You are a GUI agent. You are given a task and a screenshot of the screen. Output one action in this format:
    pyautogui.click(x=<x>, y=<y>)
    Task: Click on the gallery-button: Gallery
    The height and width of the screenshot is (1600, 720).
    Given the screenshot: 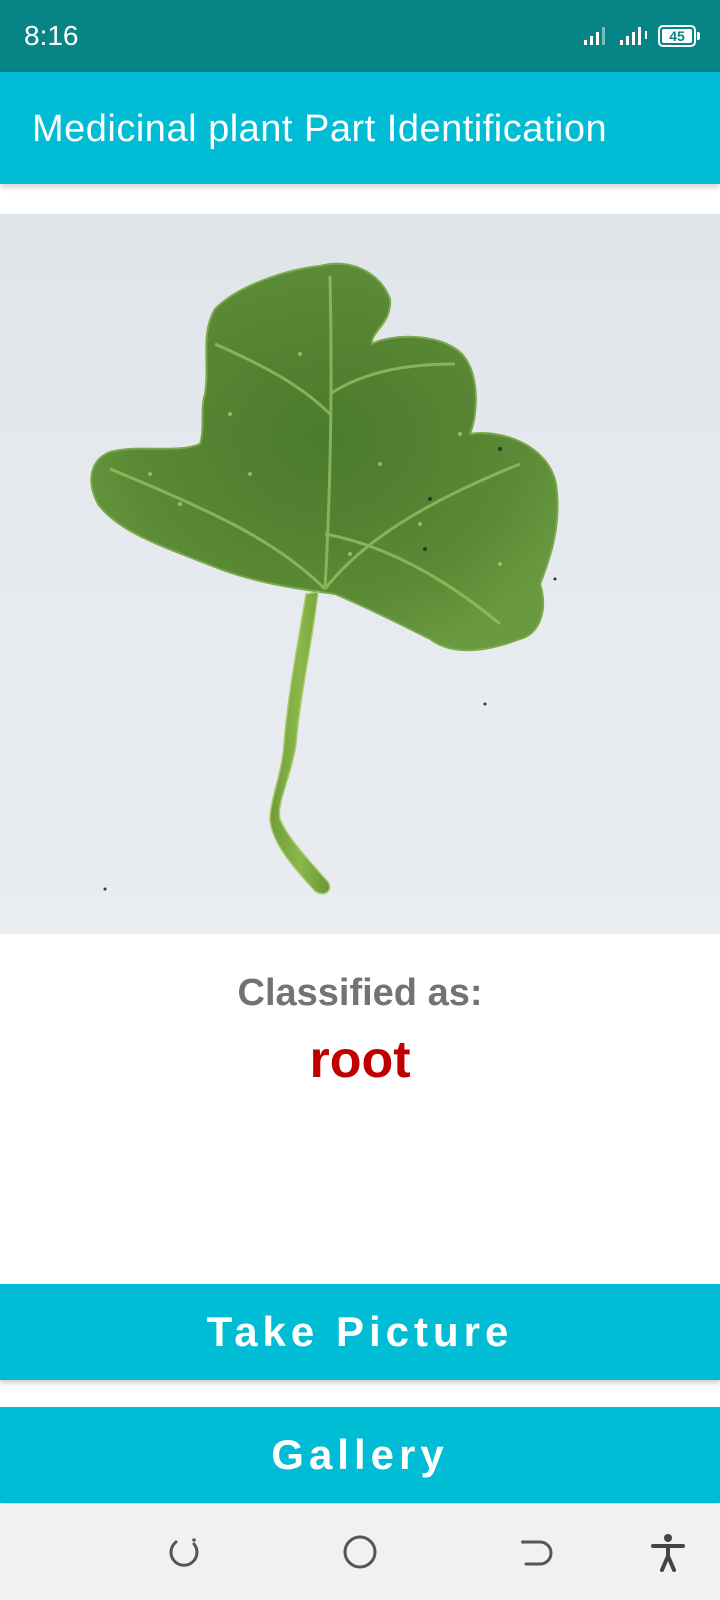 What is the action you would take?
    pyautogui.click(x=360, y=1455)
    